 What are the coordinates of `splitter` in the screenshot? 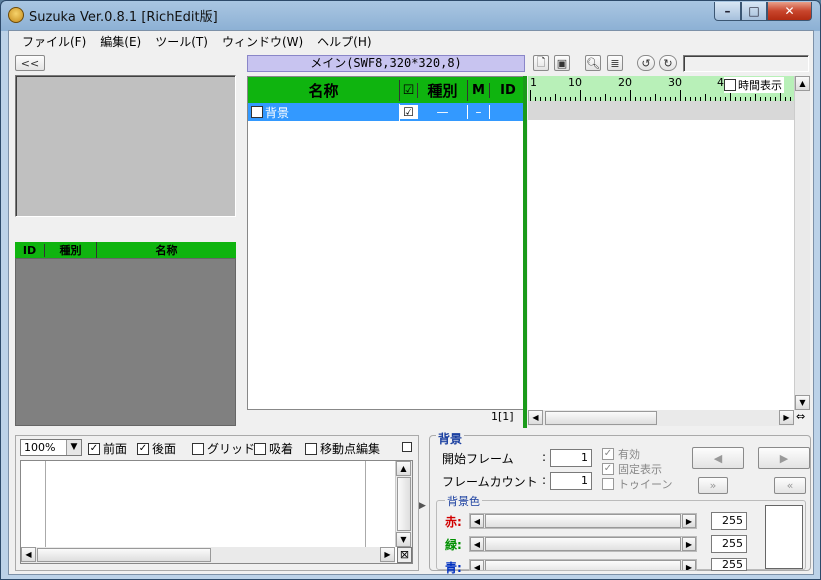 It's located at (525, 252).